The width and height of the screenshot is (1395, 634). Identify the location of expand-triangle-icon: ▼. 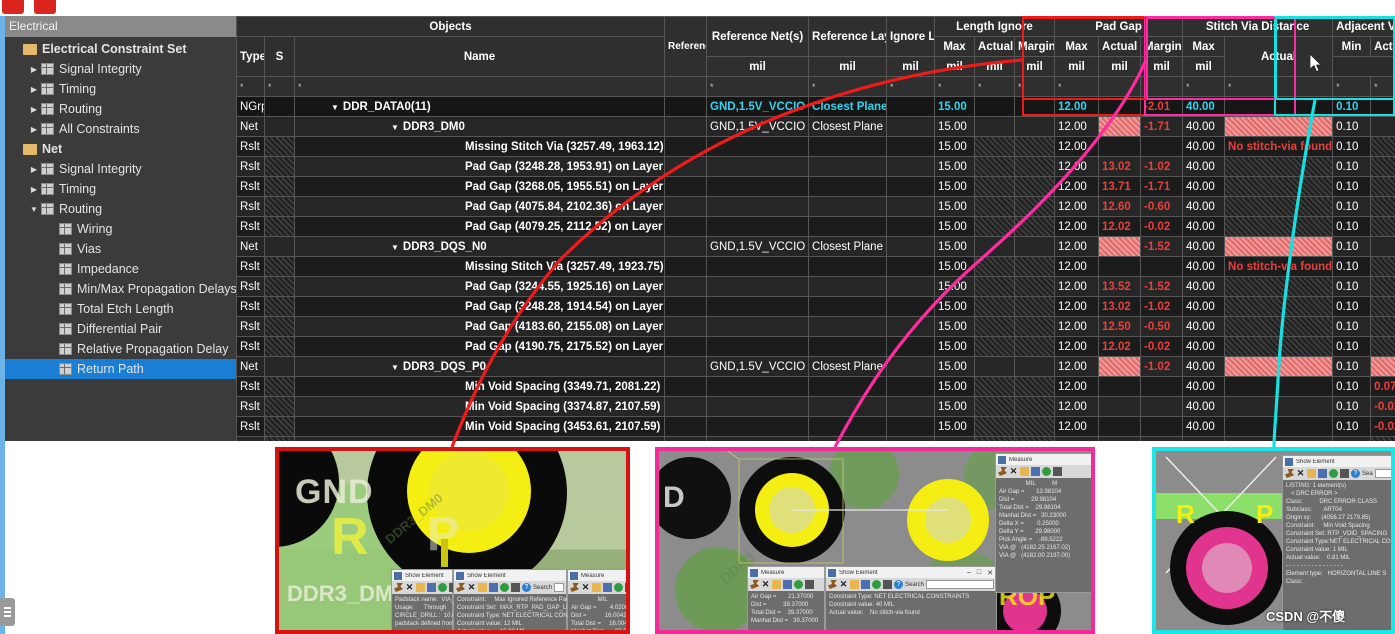
(335, 107).